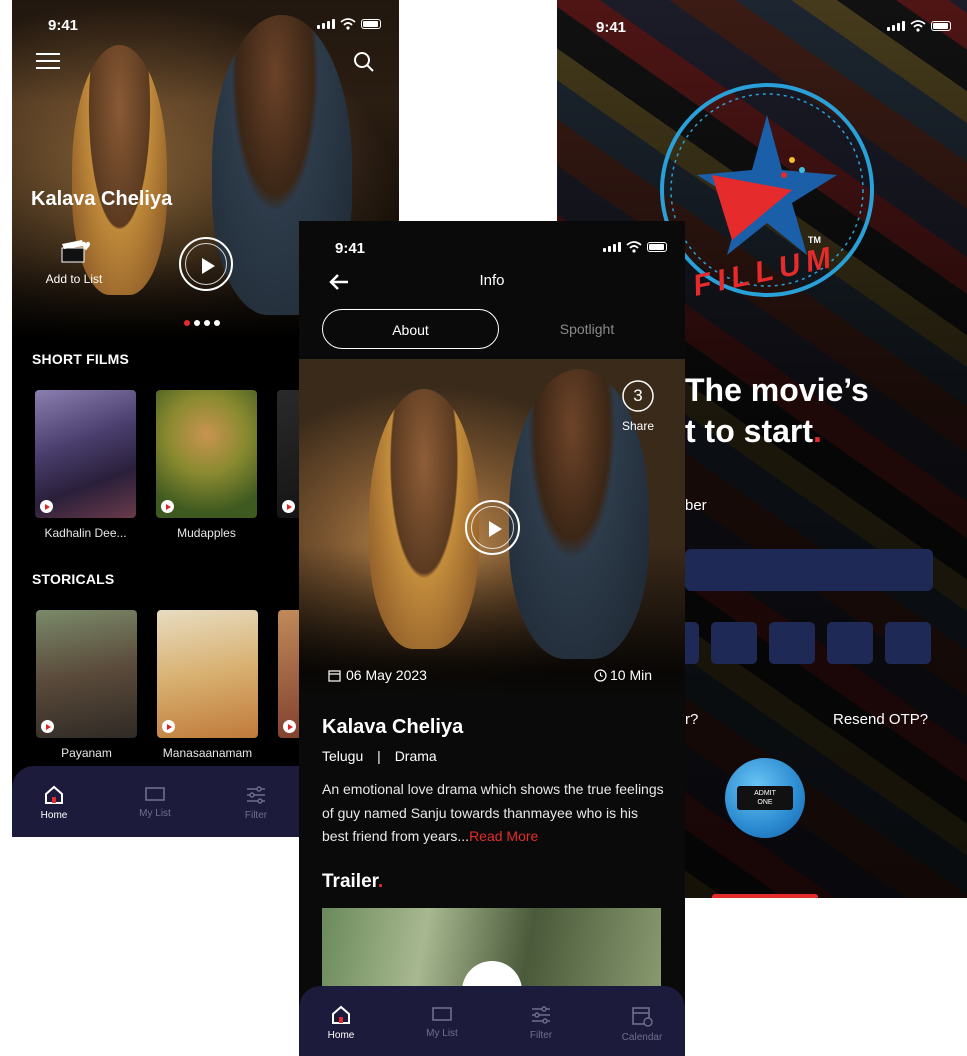 This screenshot has width=967, height=1056. What do you see at coordinates (206, 533) in the screenshot?
I see `poster-title: Mudapples` at bounding box center [206, 533].